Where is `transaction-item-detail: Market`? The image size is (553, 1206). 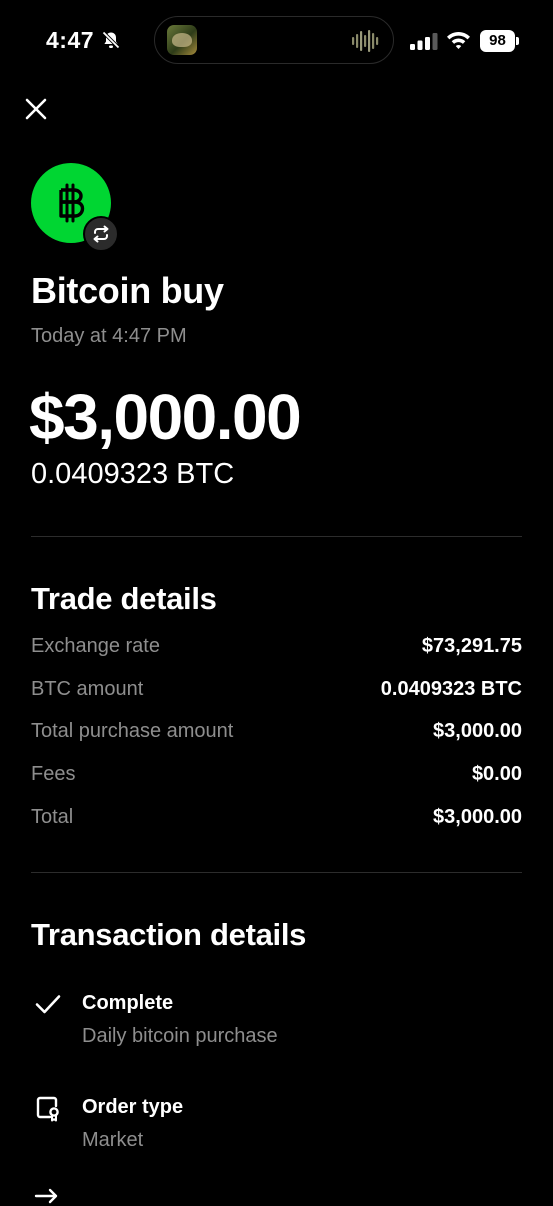 transaction-item-detail: Market is located at coordinates (113, 1140).